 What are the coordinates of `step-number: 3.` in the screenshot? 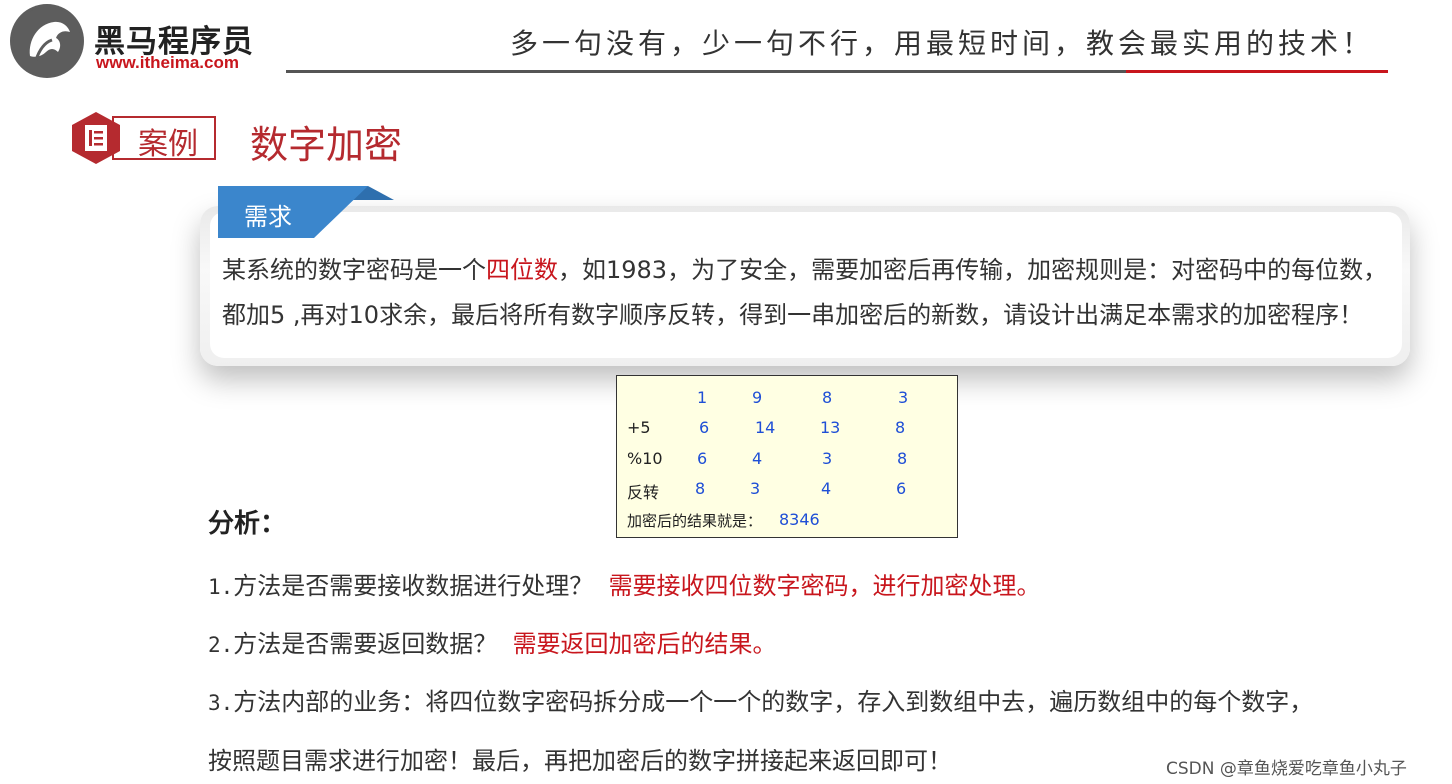 It's located at (221, 703).